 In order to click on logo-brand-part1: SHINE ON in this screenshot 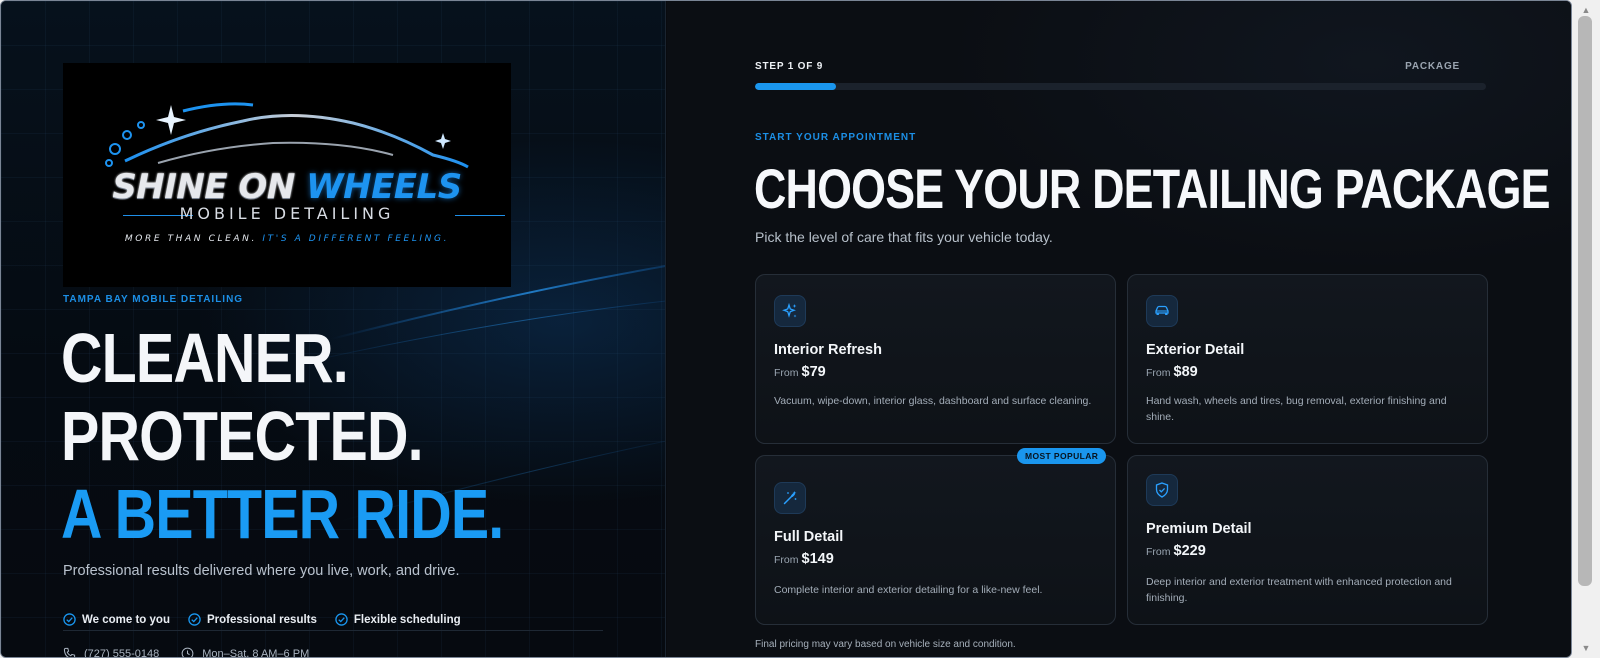, I will do `click(203, 187)`.